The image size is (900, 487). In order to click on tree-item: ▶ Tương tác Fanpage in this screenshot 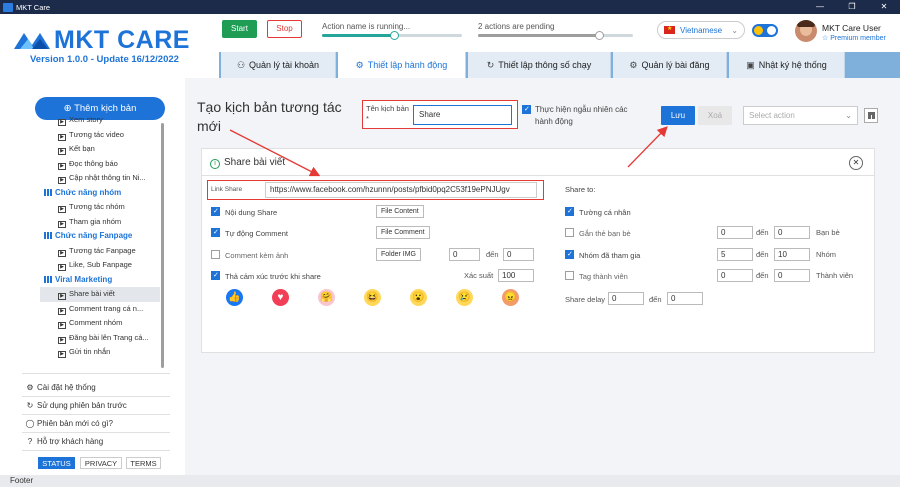, I will do `click(100, 251)`.